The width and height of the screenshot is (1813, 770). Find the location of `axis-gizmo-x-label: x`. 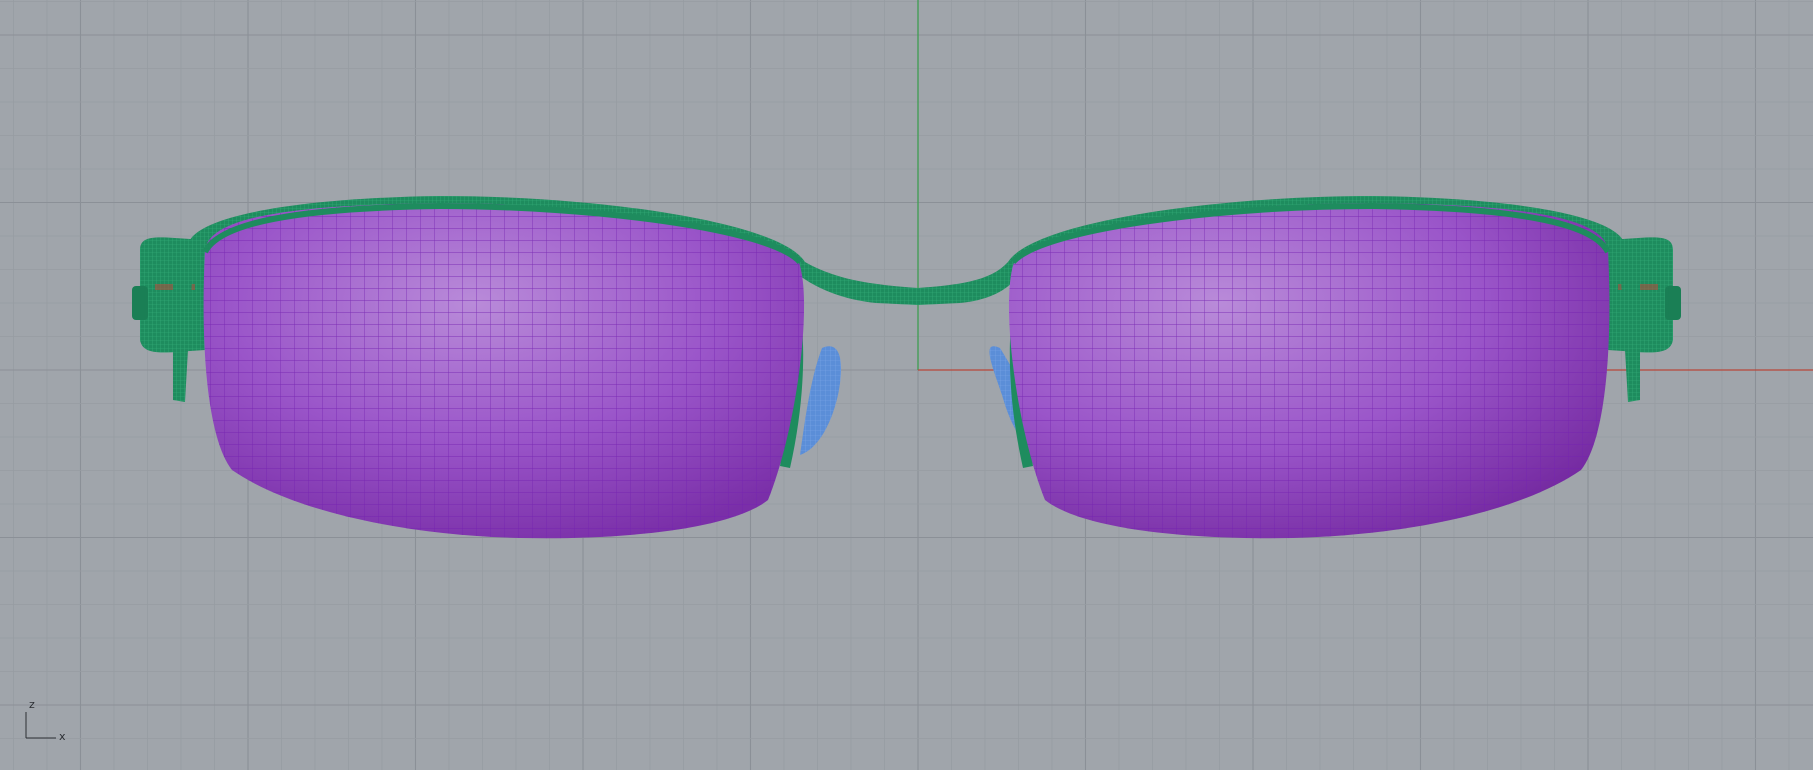

axis-gizmo-x-label: x is located at coordinates (62, 736).